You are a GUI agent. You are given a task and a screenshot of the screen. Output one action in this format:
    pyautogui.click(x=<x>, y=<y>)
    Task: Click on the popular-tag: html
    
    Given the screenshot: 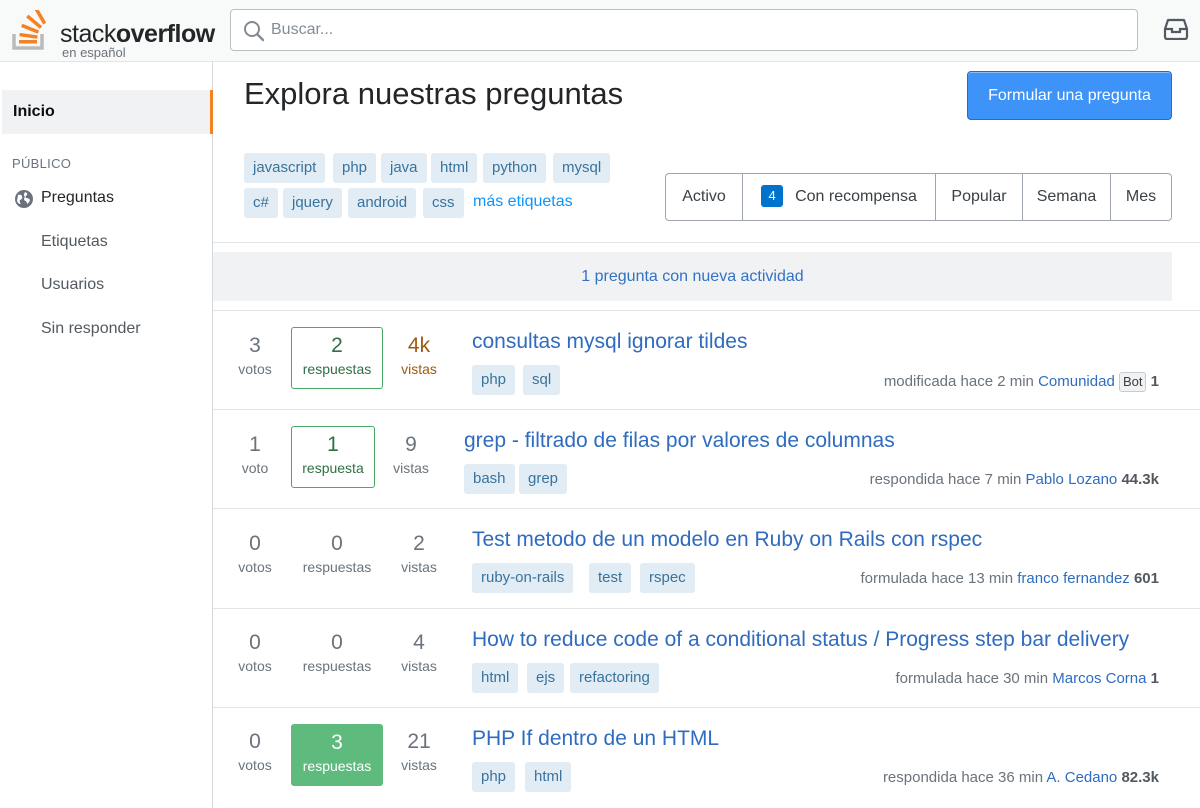 What is the action you would take?
    pyautogui.click(x=454, y=168)
    